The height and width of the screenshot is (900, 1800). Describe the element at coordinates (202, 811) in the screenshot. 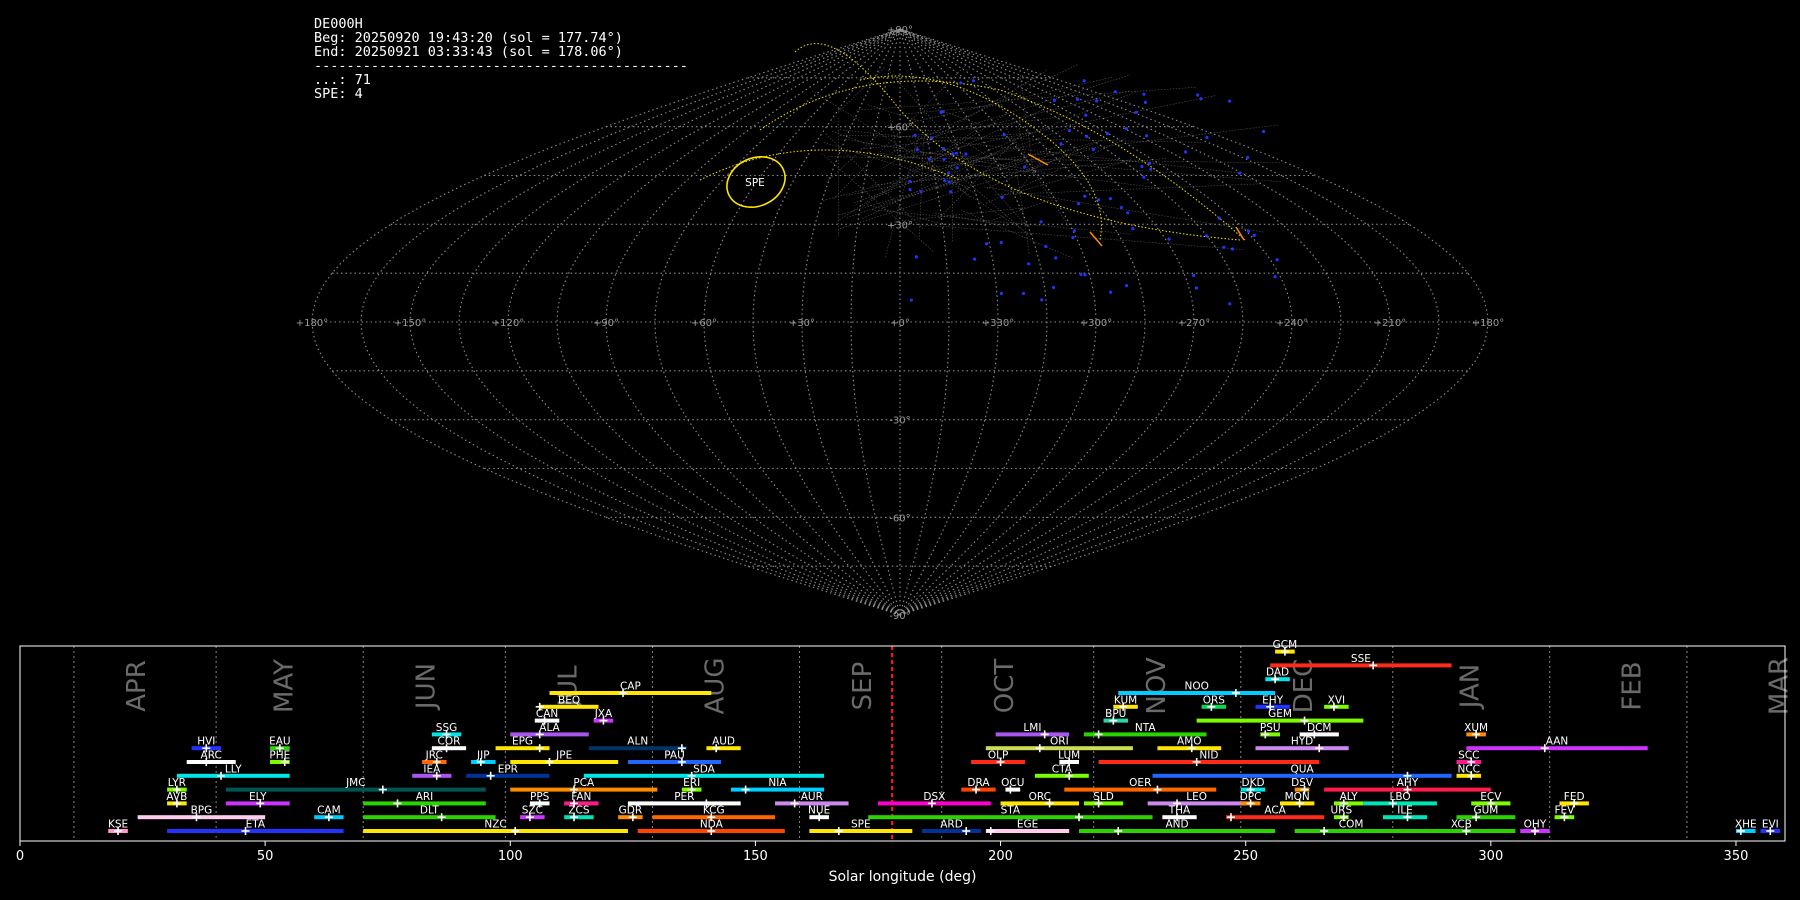

I see `shower-code-label: BPG` at that location.